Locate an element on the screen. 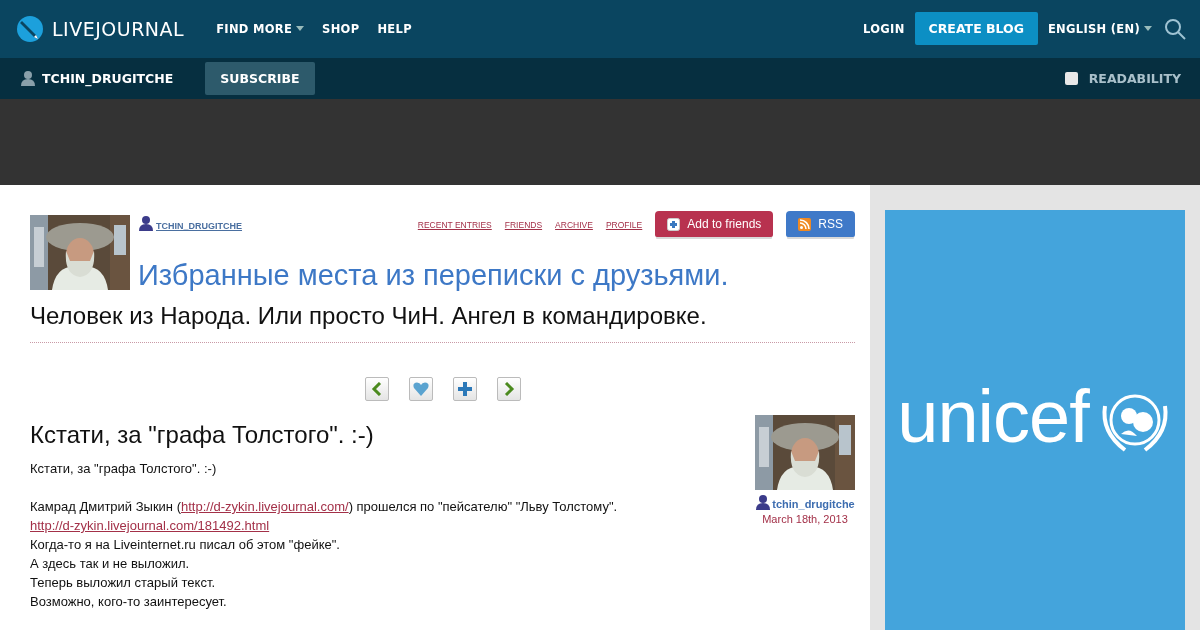 Image resolution: width=1200 pixels, height=630 pixels. login-link: LOGIN is located at coordinates (884, 28).